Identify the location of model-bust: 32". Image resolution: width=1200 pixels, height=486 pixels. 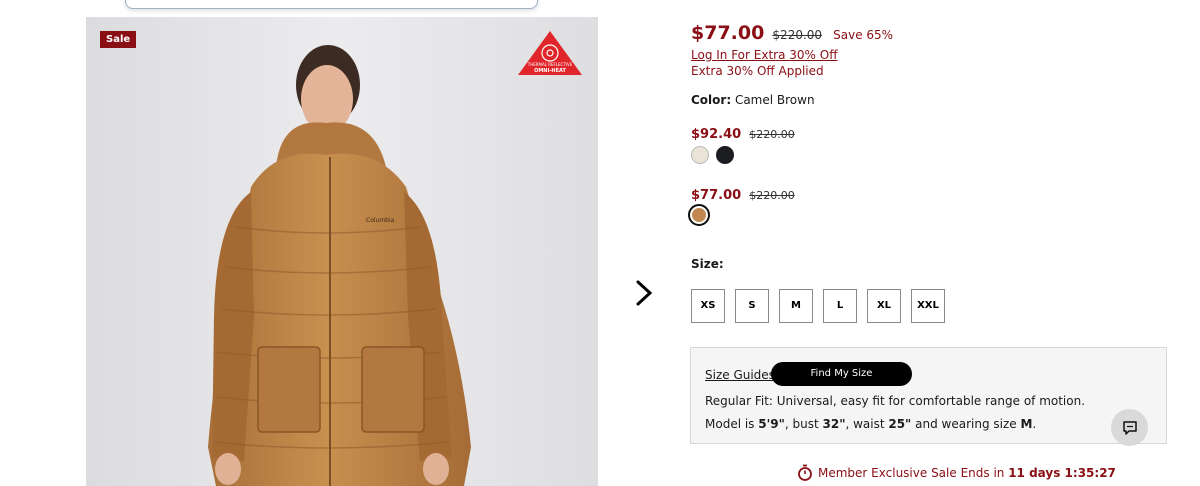
(834, 424).